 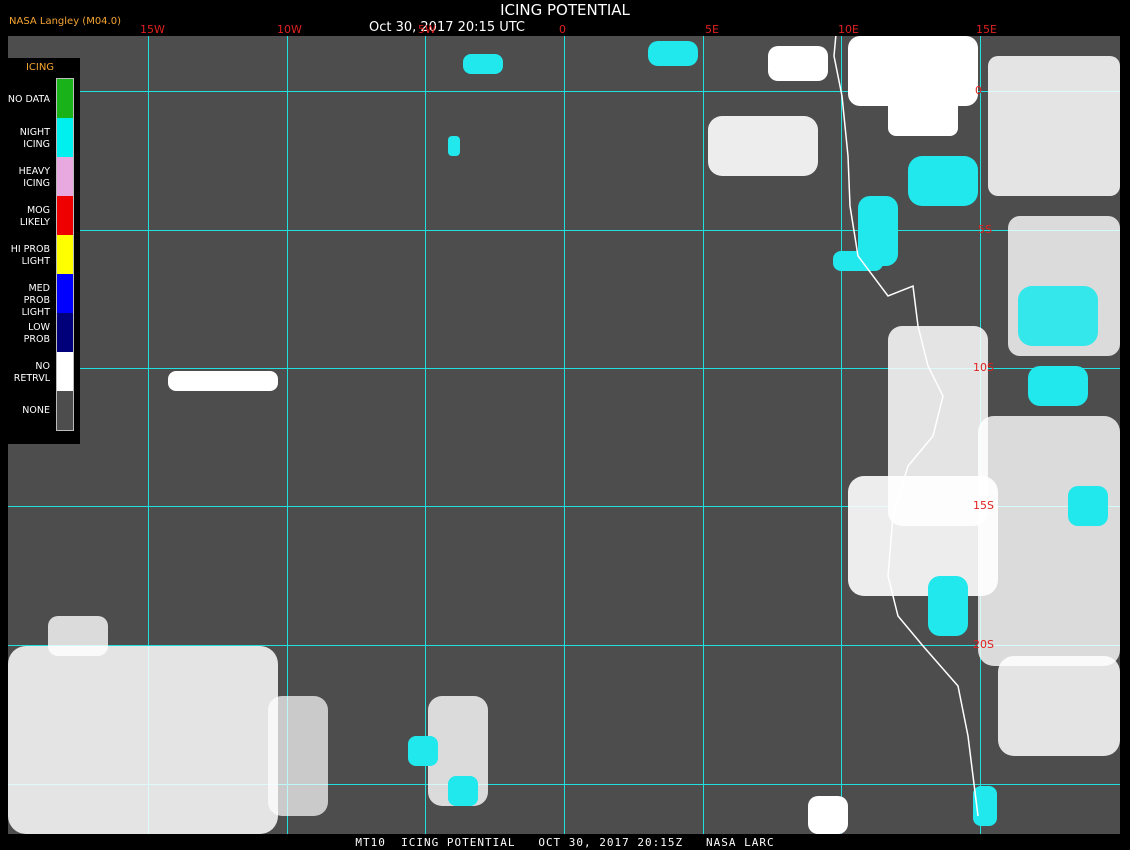 What do you see at coordinates (35, 300) in the screenshot?
I see `legend-label-med-prob-light: MED PROB LIGHT` at bounding box center [35, 300].